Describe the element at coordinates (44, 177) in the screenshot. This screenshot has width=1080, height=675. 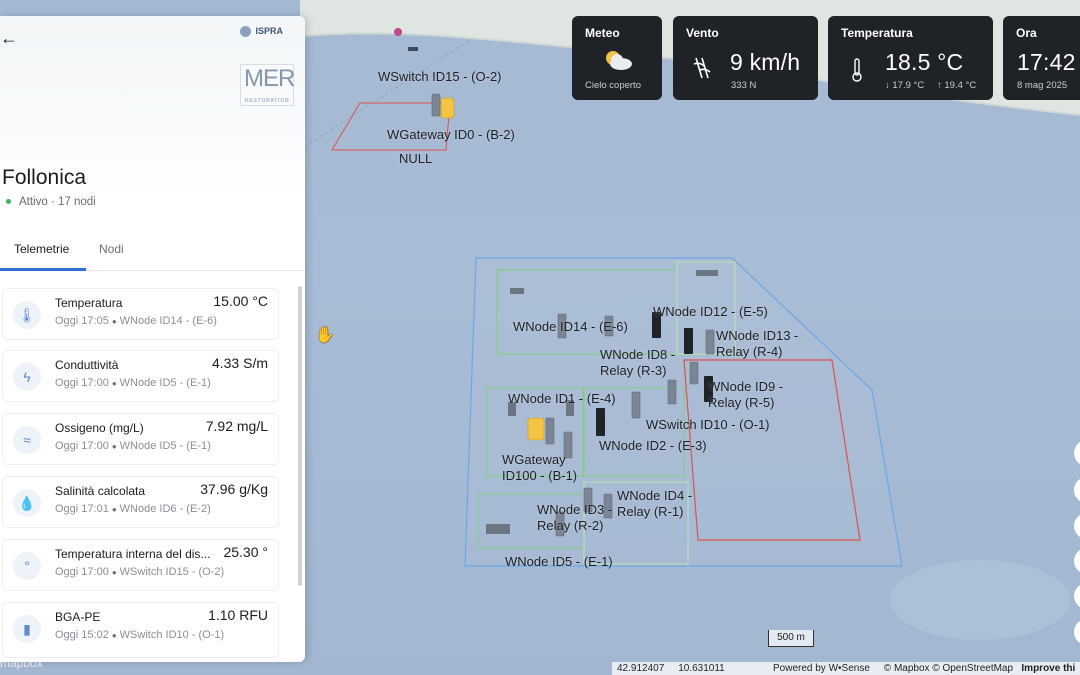
I see `site-title: Follonica` at that location.